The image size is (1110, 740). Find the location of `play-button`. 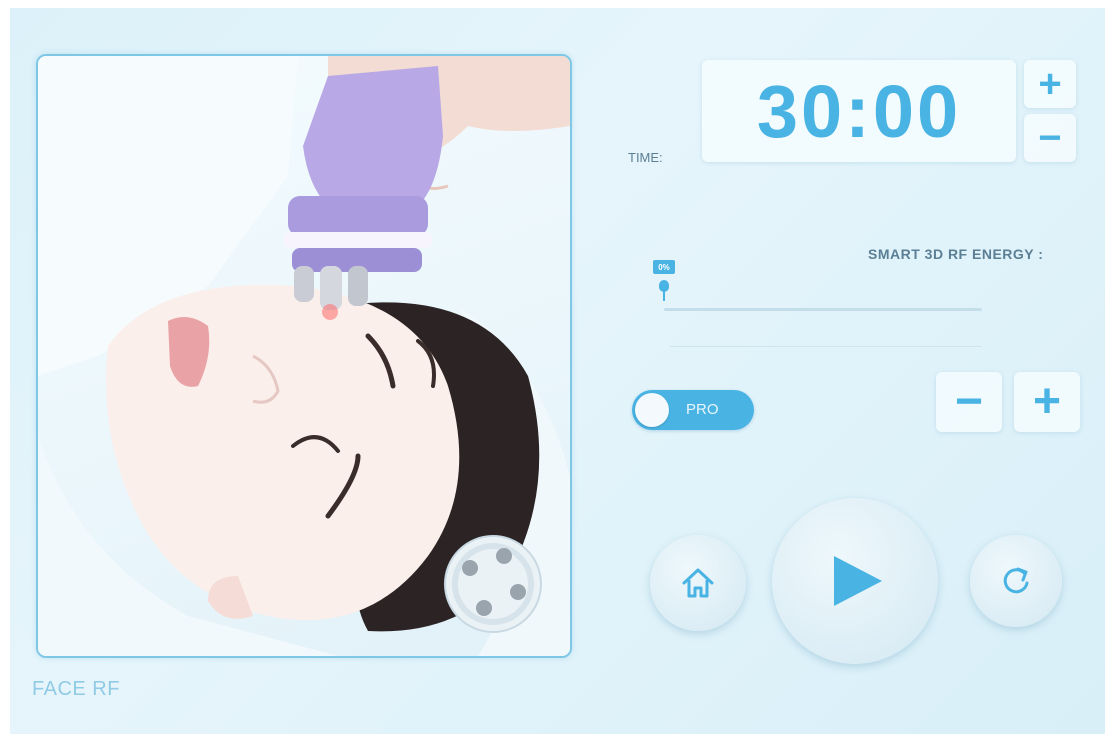

play-button is located at coordinates (855, 581).